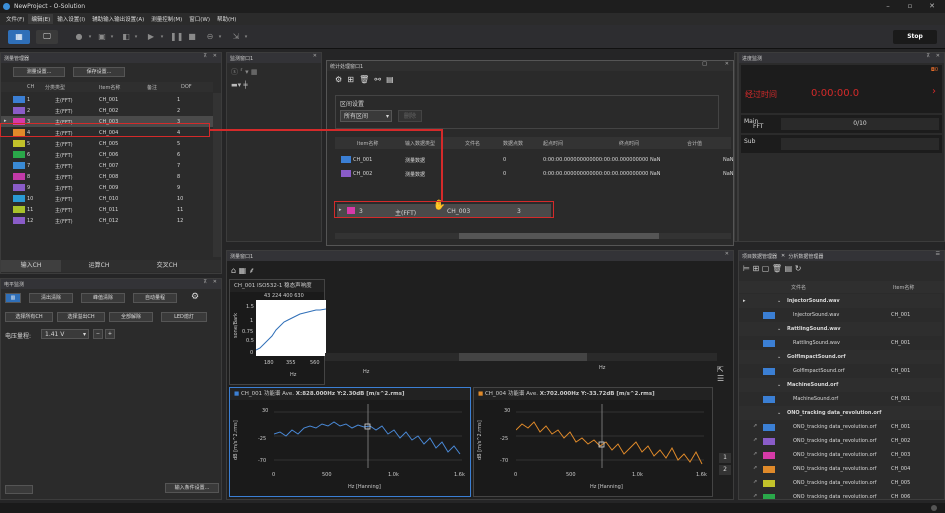  What do you see at coordinates (102, 37) in the screenshot?
I see `save-icon: ▣` at bounding box center [102, 37].